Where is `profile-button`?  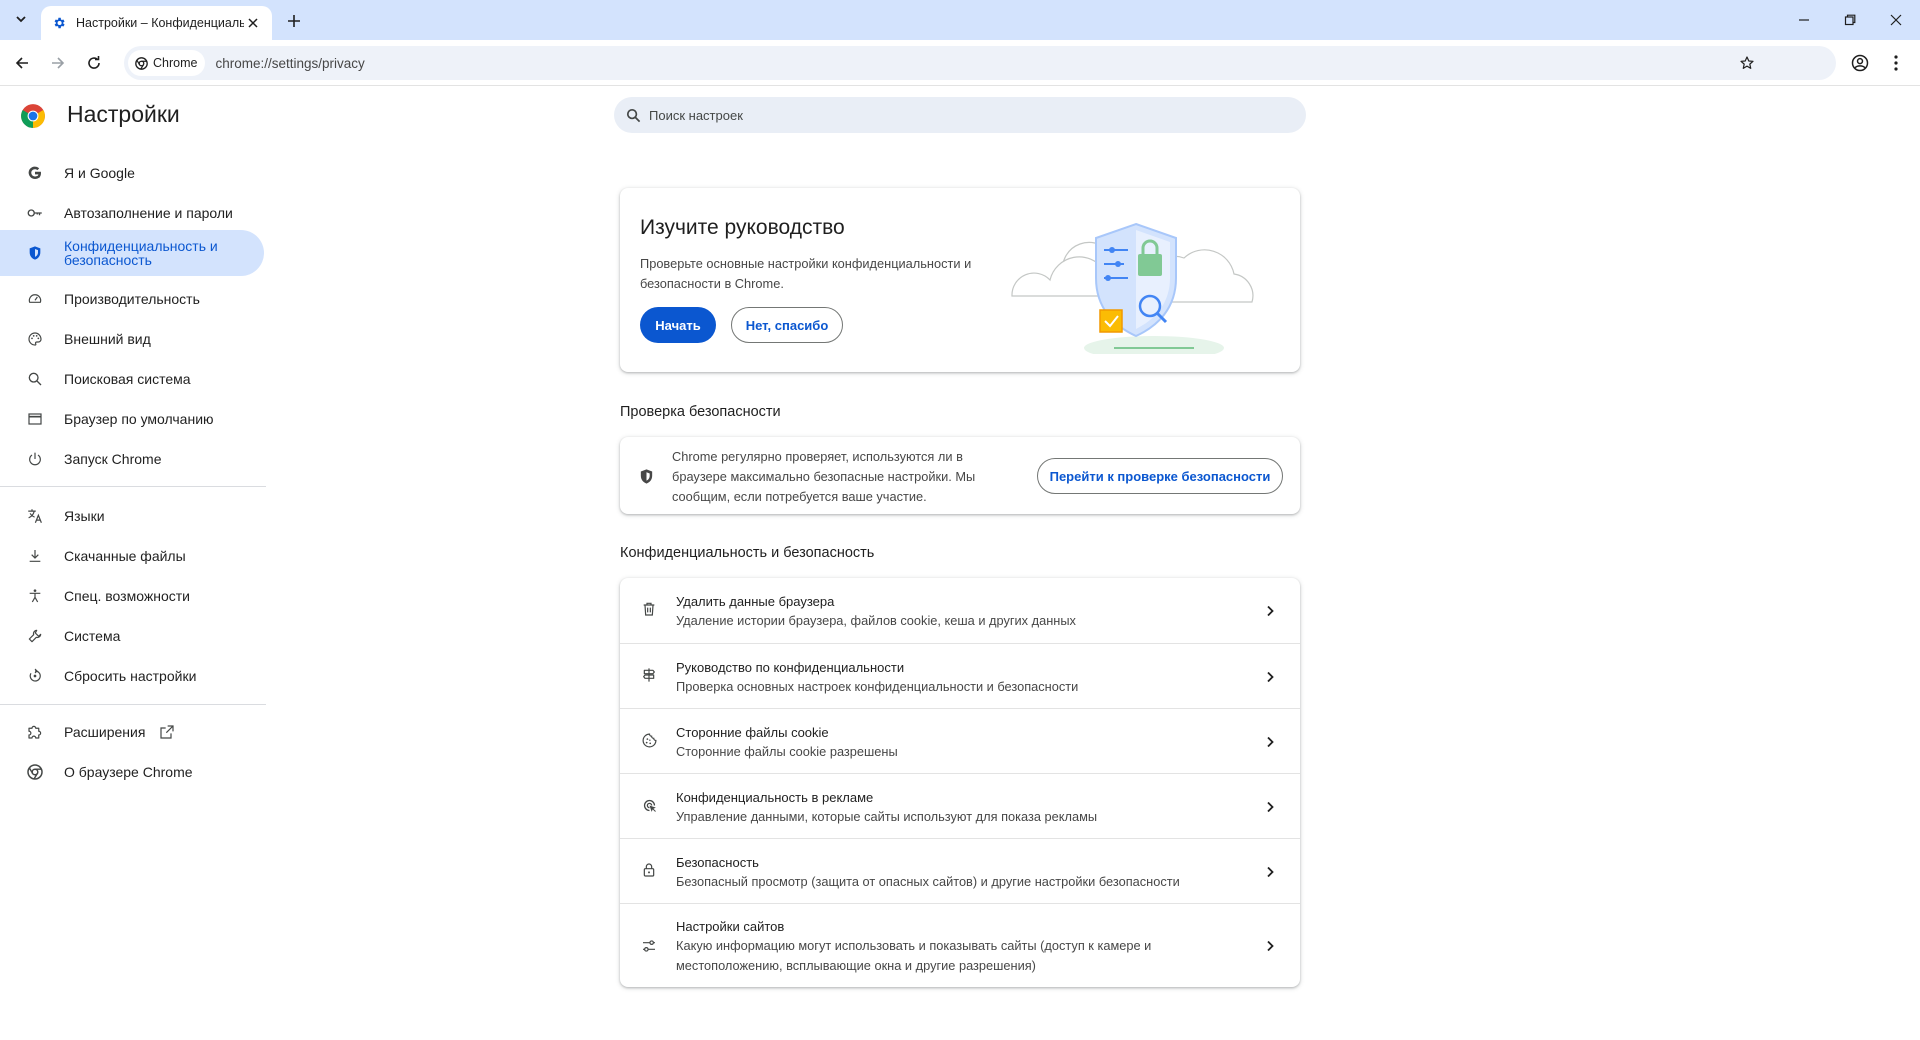 profile-button is located at coordinates (1860, 63).